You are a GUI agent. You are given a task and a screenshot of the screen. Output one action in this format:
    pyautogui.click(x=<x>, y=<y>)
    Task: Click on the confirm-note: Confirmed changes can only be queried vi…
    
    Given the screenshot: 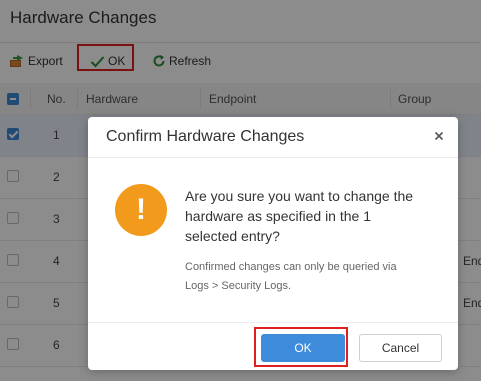 What is the action you would take?
    pyautogui.click(x=291, y=276)
    